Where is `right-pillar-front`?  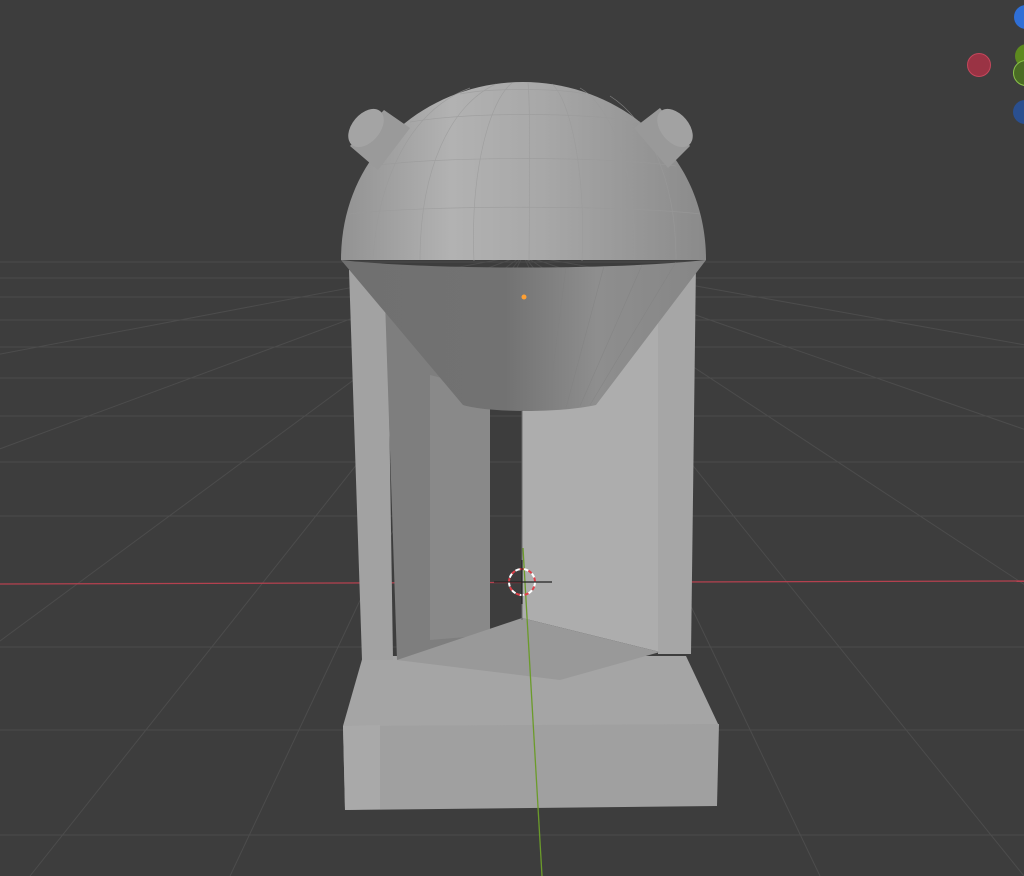
right-pillar-front is located at coordinates (677, 458).